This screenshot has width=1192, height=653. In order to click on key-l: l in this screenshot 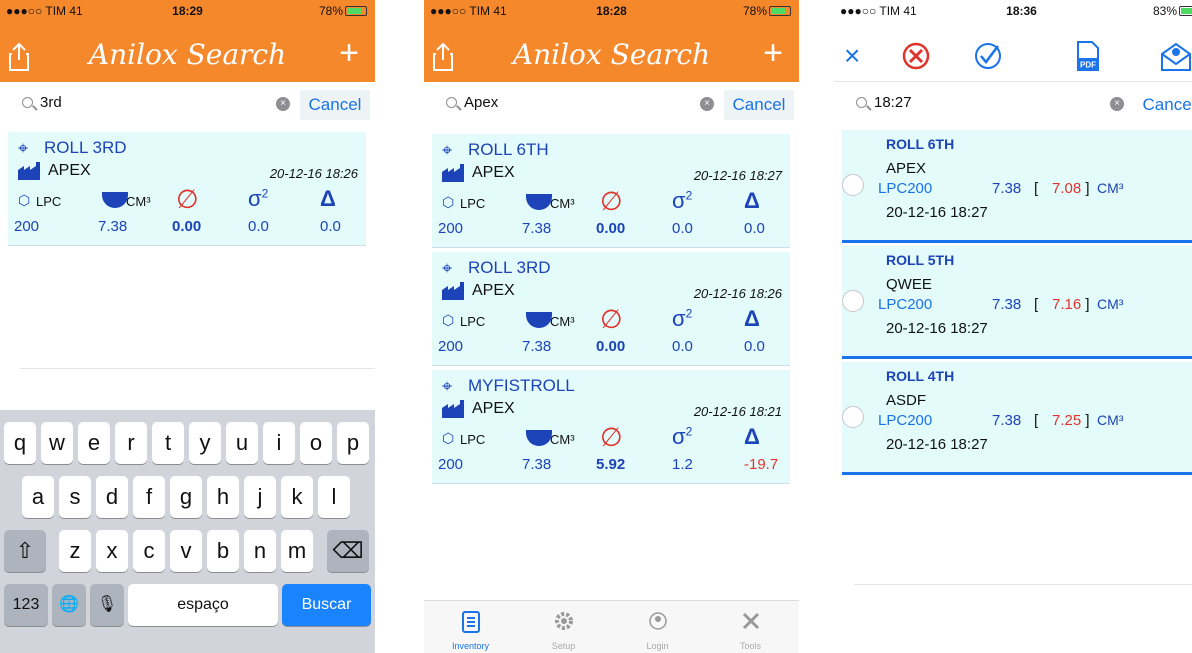, I will do `click(334, 497)`.